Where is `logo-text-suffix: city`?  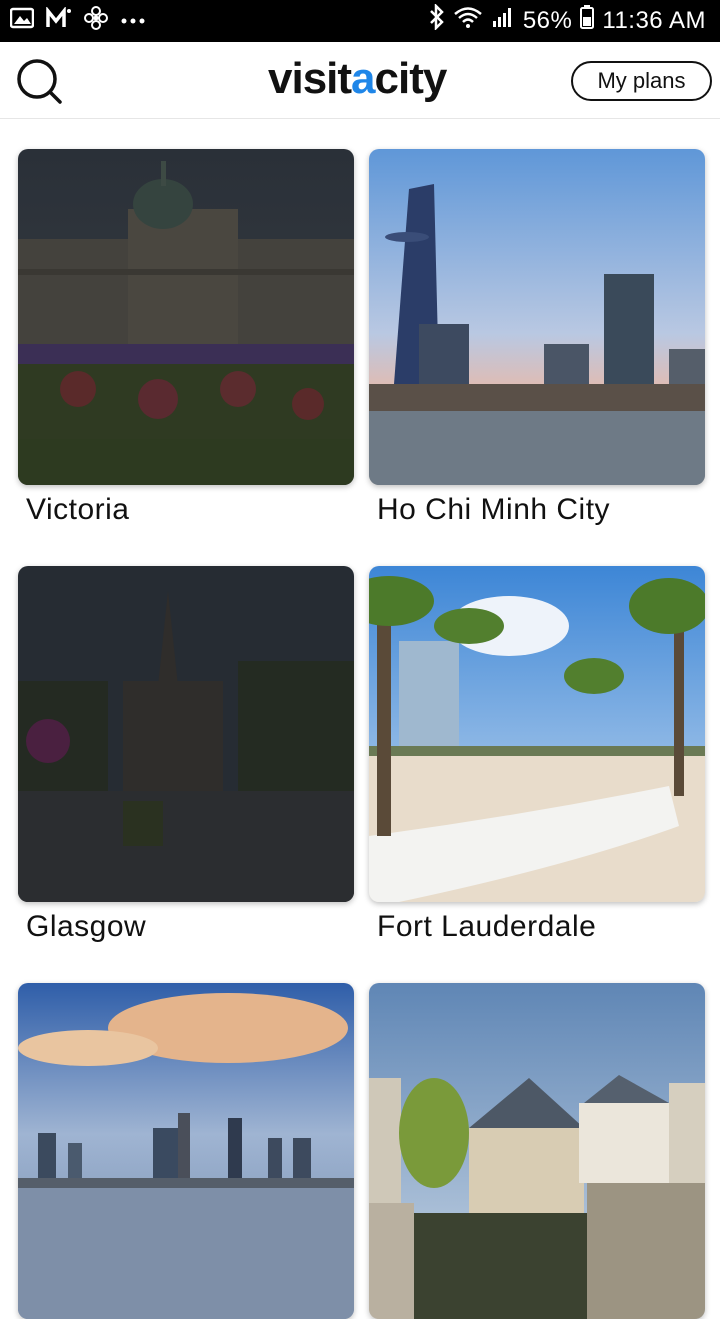 logo-text-suffix: city is located at coordinates (411, 78).